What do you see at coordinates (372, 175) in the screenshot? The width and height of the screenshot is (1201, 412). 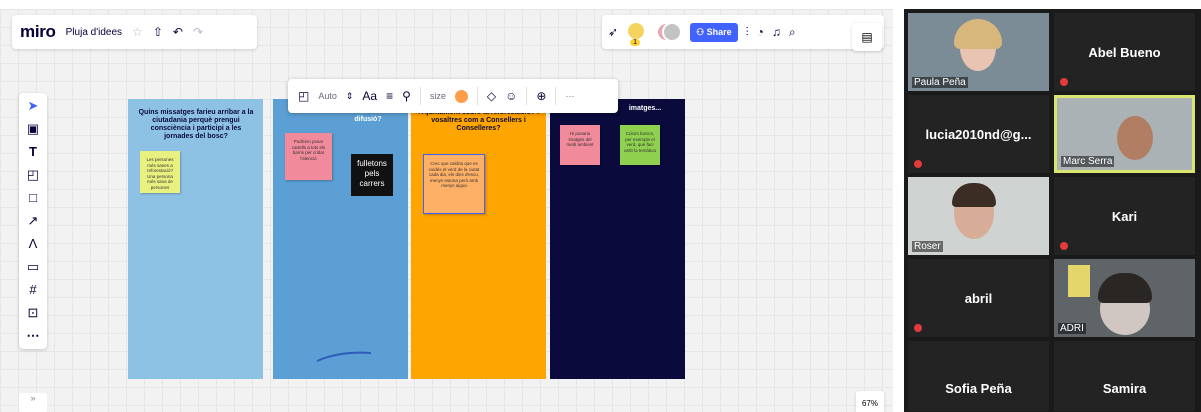 I see `sticky-note: fulletons pels carrers` at bounding box center [372, 175].